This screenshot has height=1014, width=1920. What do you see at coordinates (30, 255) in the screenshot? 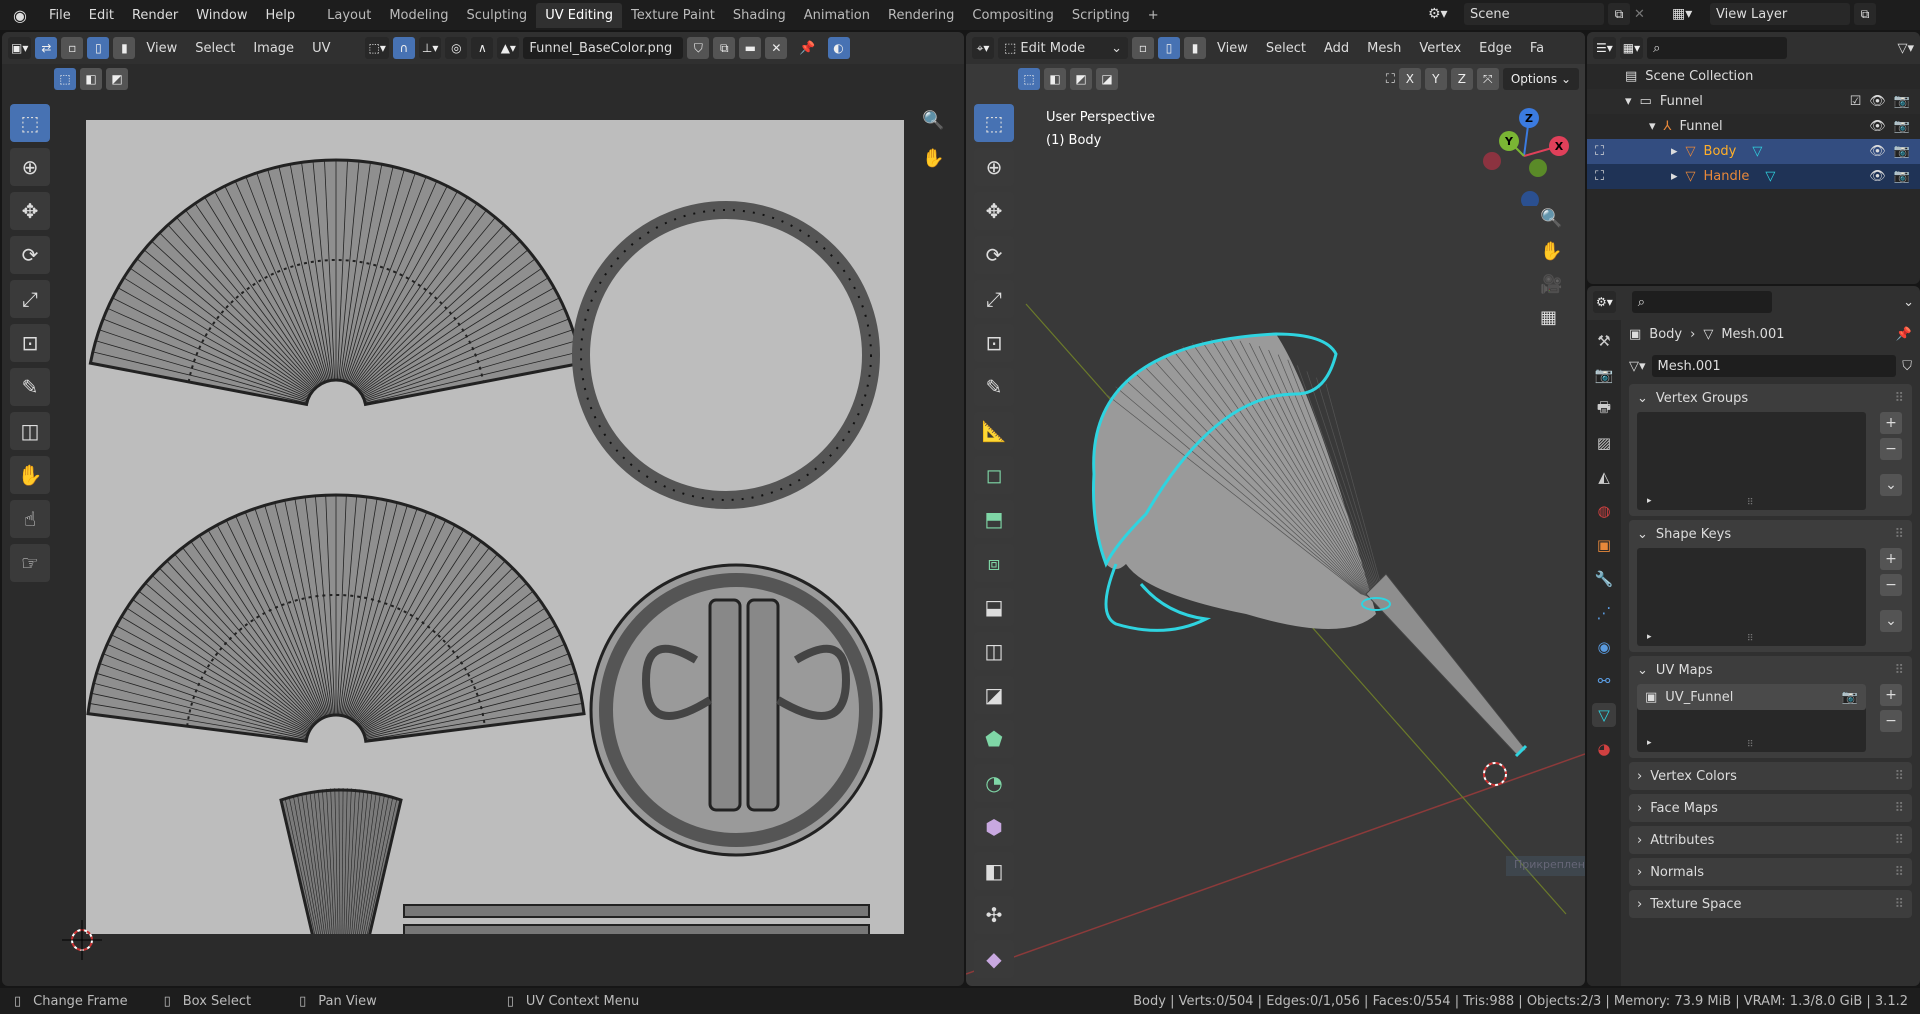
I see `rotate-tool-icon: ⟳` at bounding box center [30, 255].